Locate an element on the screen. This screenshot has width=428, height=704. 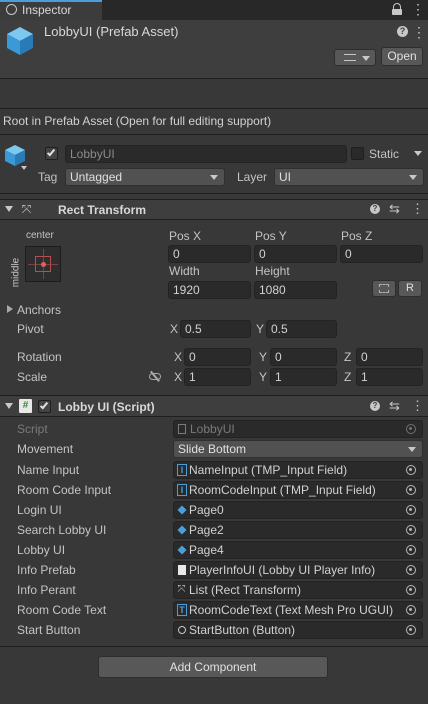
info-prefab-value: PlayerInfoUI (Lobby UI Player Info) is located at coordinates (282, 570).